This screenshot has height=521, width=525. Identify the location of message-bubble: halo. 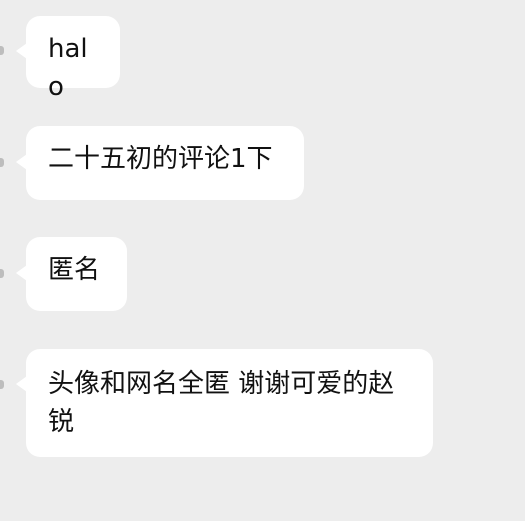
(73, 59).